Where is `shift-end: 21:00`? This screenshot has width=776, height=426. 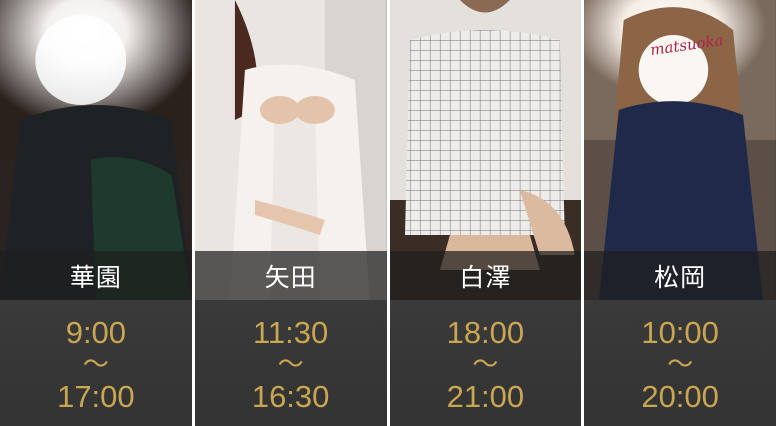
shift-end: 21:00 is located at coordinates (485, 396).